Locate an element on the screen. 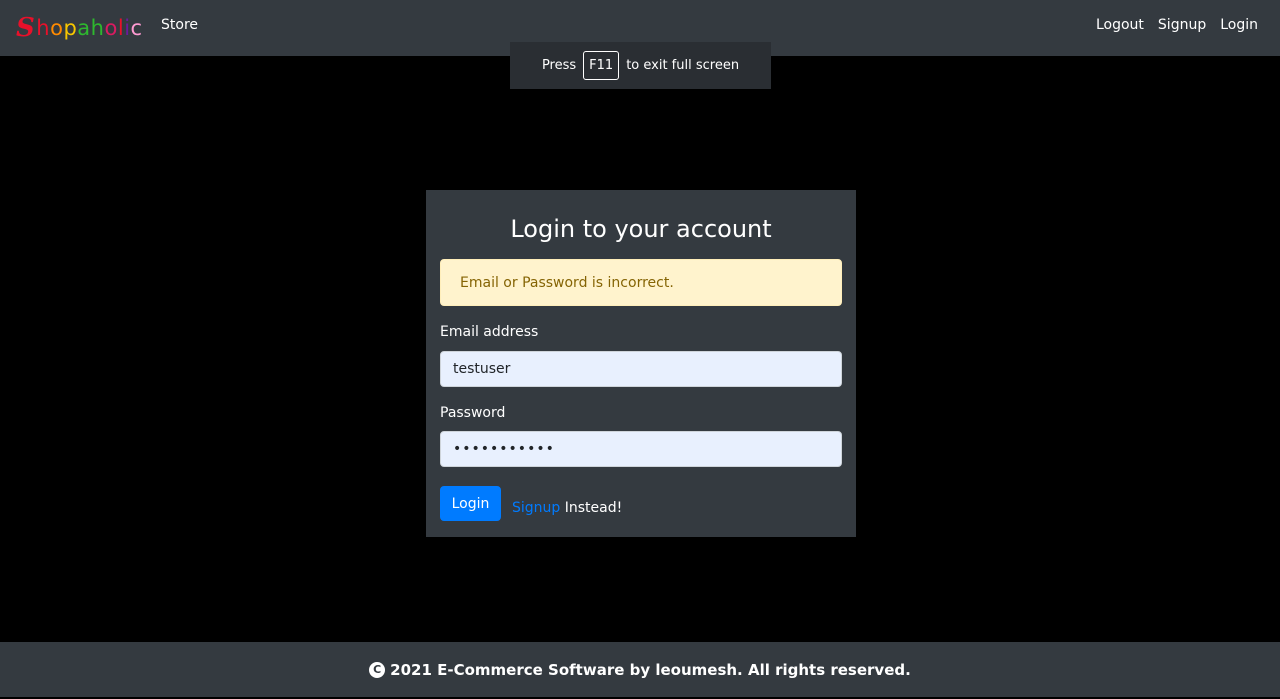 The height and width of the screenshot is (699, 1280). nav-right-links: Logout Signup Login is located at coordinates (1177, 25).